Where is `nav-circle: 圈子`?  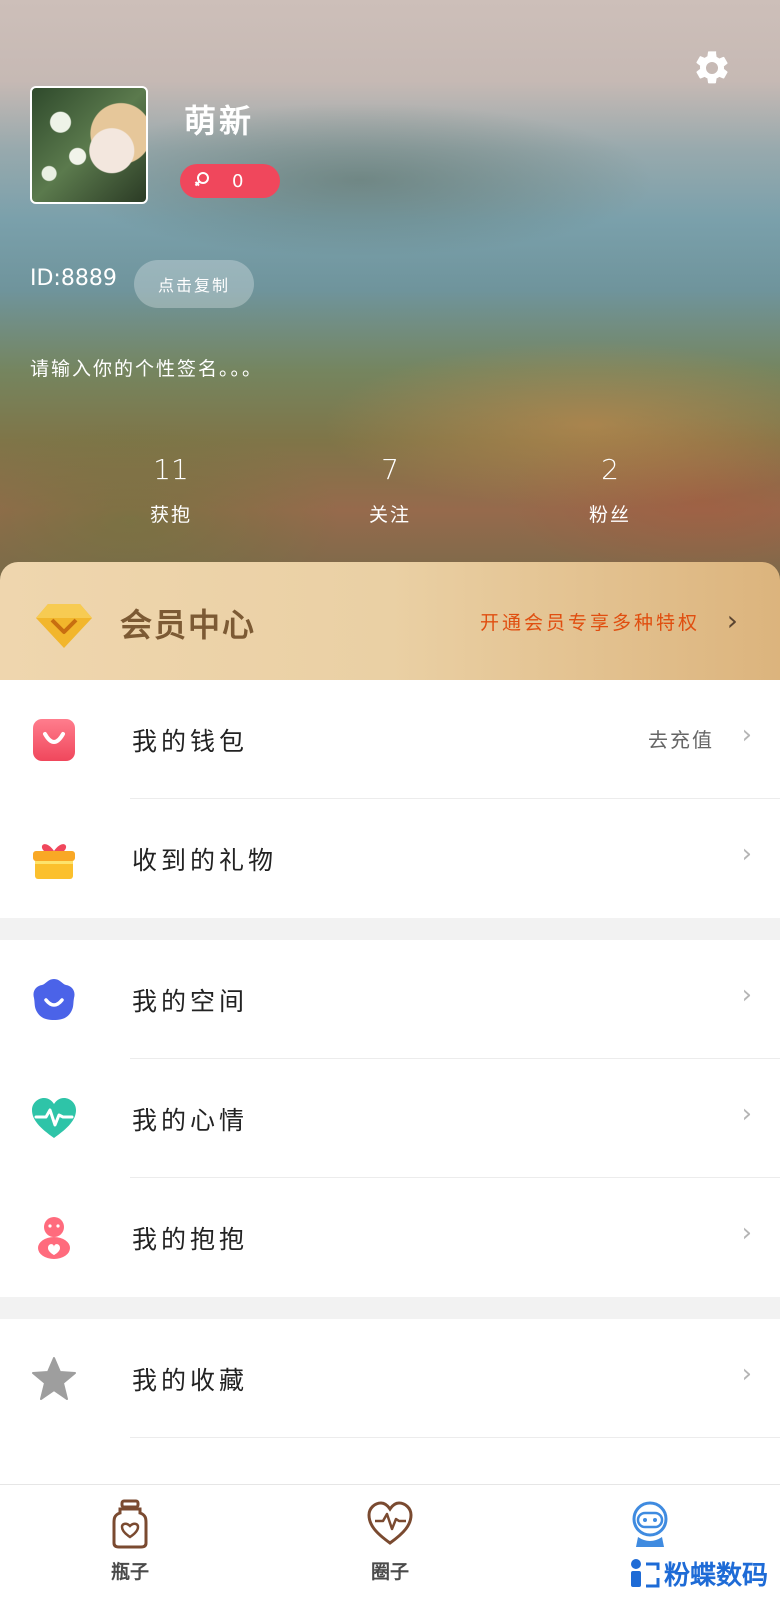
nav-circle: 圈子 is located at coordinates (390, 1541).